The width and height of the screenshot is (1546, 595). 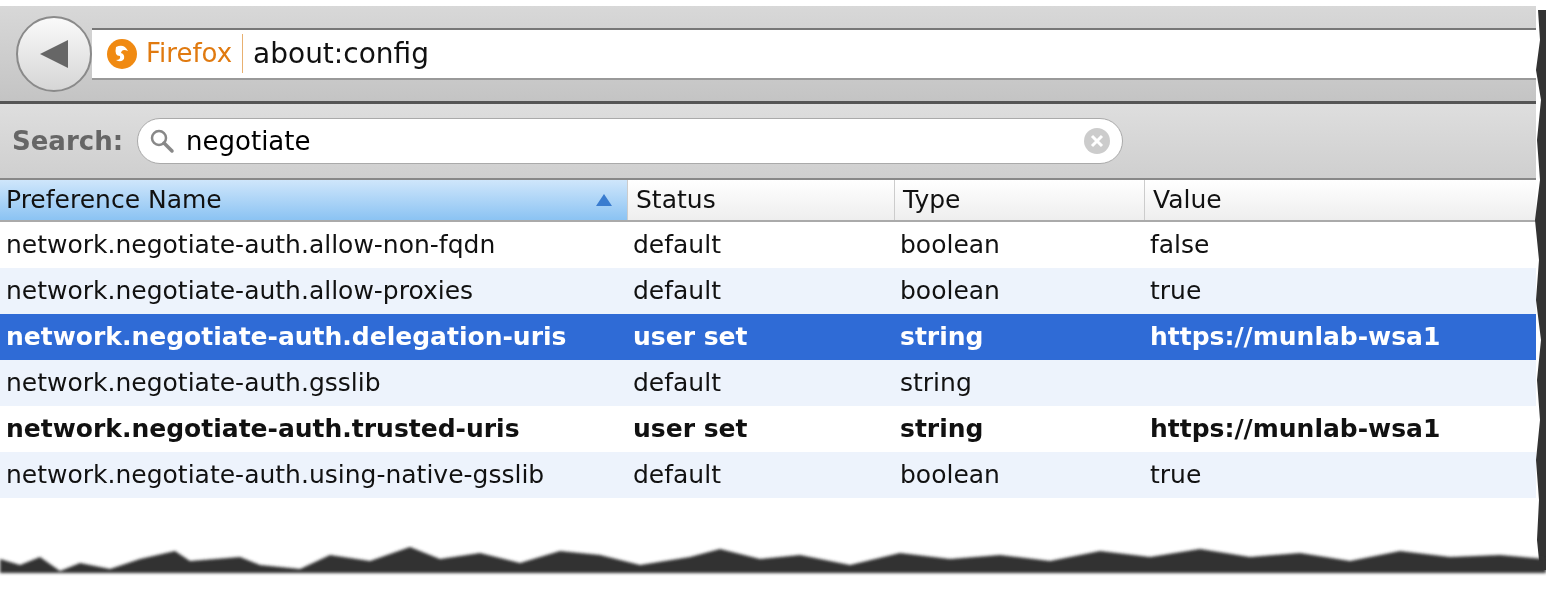 What do you see at coordinates (604, 200) in the screenshot?
I see `sort-arrow-icon` at bounding box center [604, 200].